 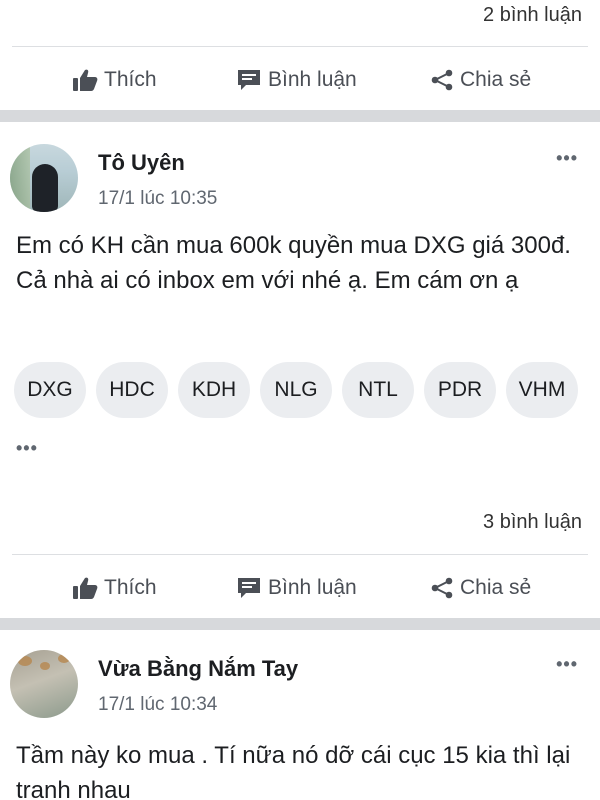 What do you see at coordinates (157, 199) in the screenshot?
I see `post-timestamp: 17/1 lúc 10:35` at bounding box center [157, 199].